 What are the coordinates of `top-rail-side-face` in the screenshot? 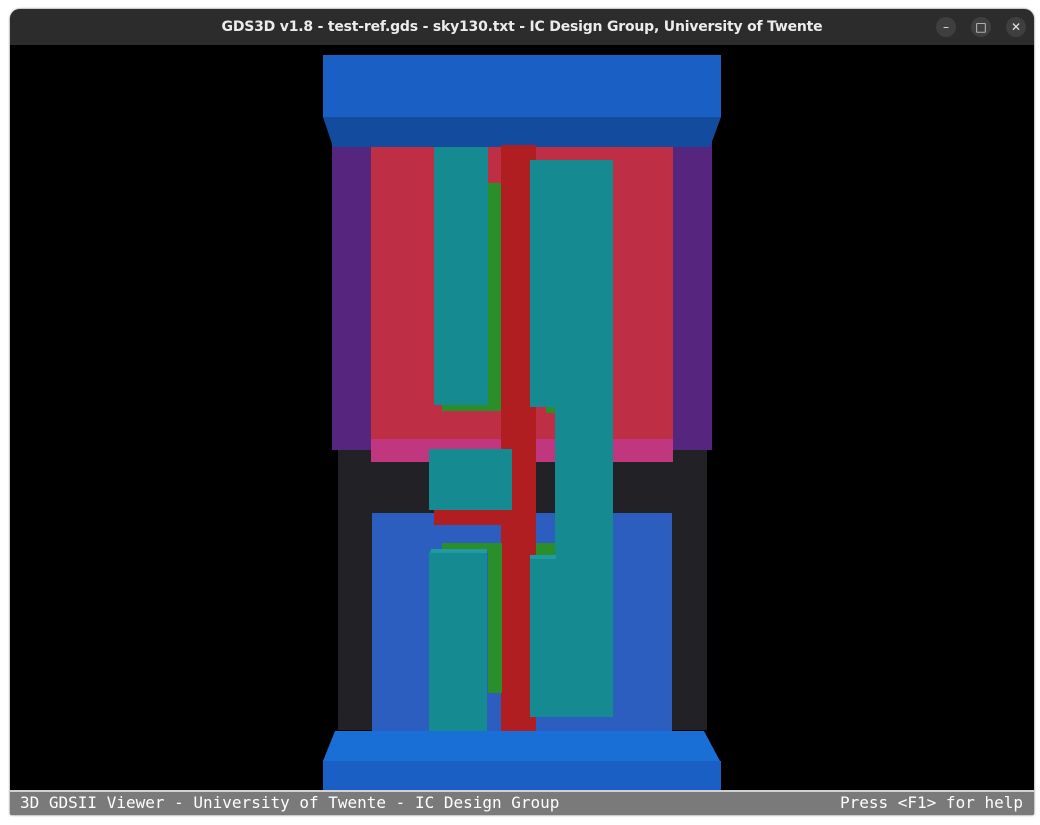 It's located at (522, 132).